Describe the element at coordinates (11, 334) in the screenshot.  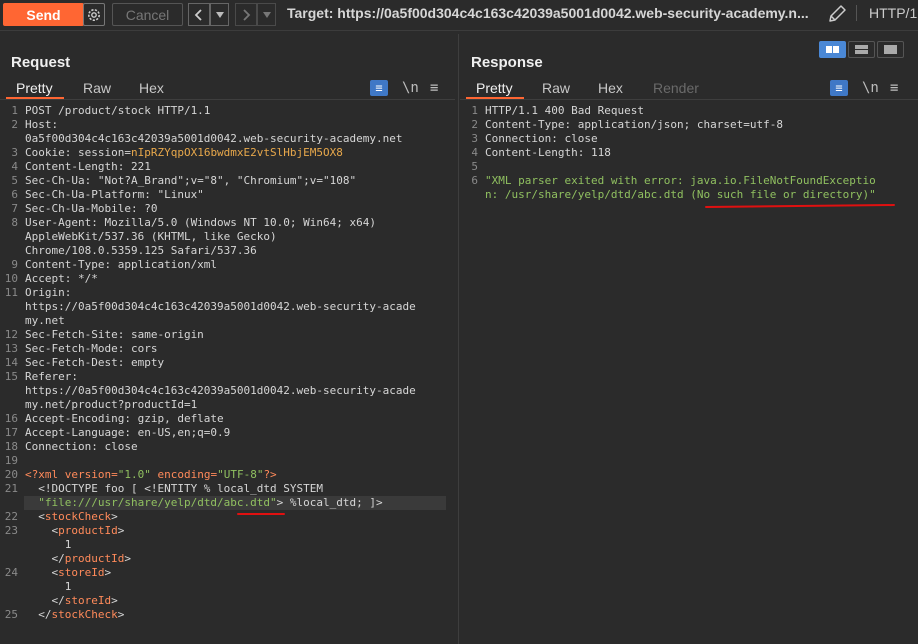
I see `line-number: 12` at that location.